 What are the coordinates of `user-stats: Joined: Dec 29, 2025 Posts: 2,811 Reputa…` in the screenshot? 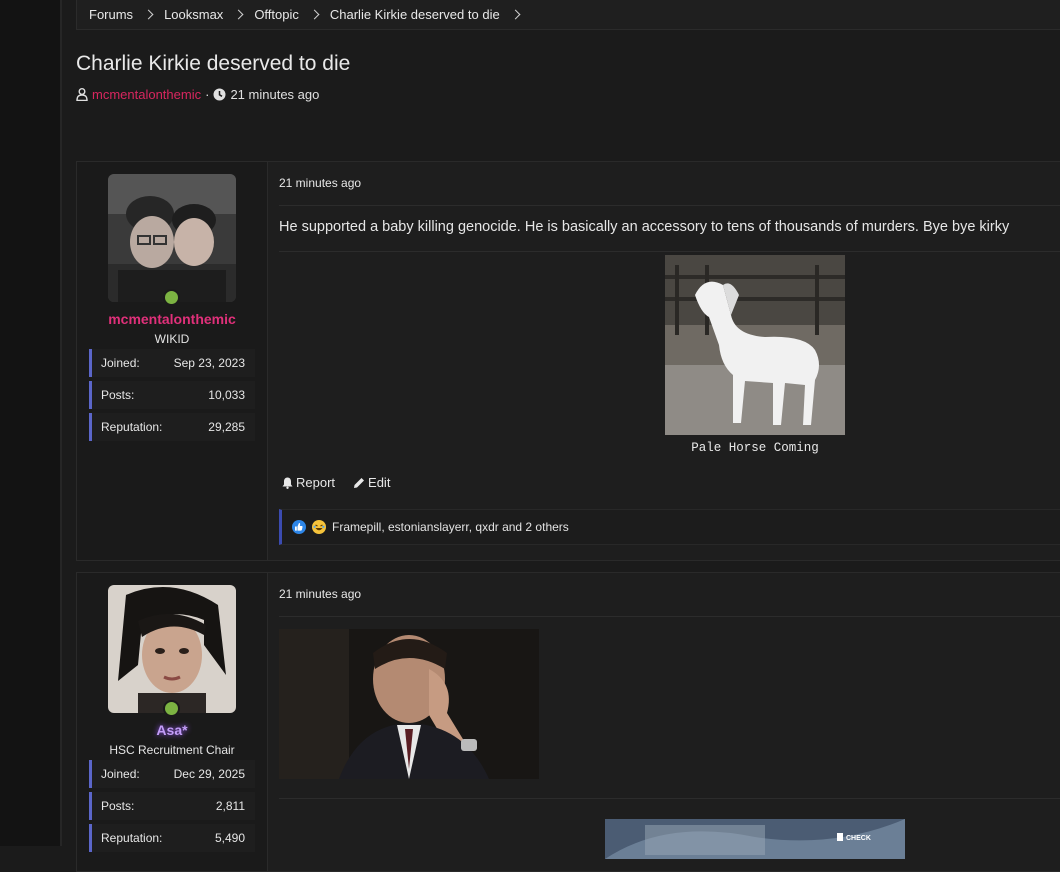 It's located at (172, 808).